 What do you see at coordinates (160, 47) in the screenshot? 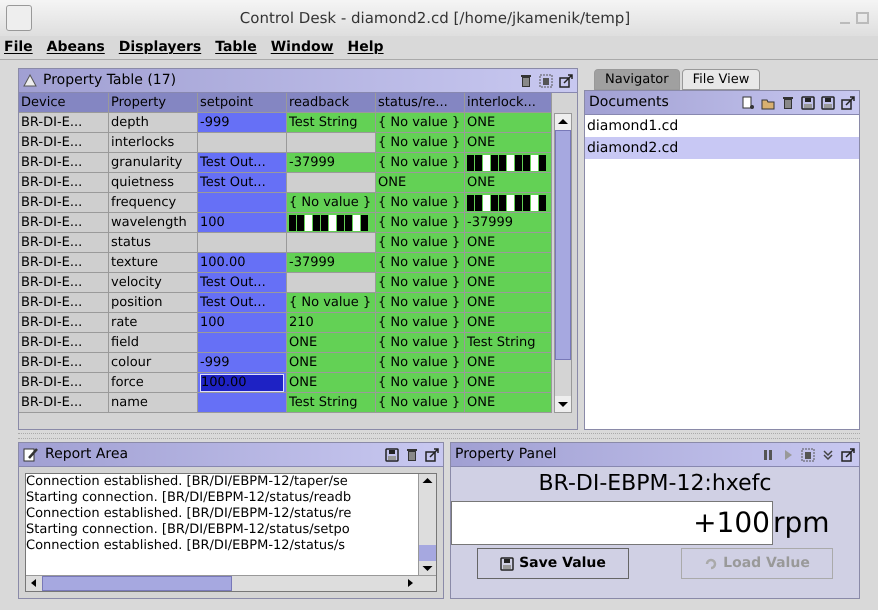
I see `menu-item: Displayers` at bounding box center [160, 47].